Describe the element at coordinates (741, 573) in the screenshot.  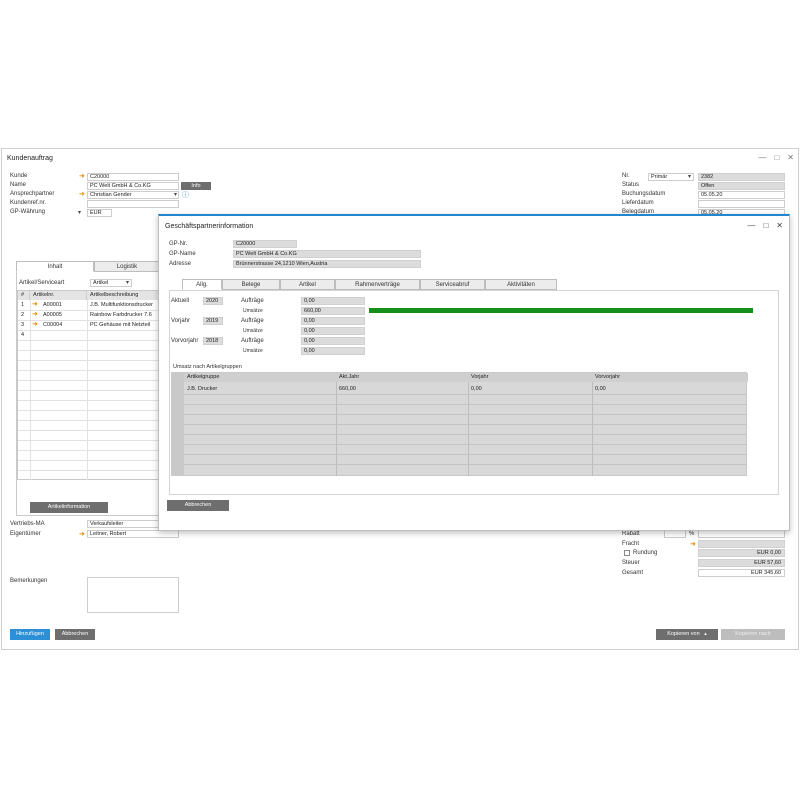
I see `total-field: EUR 345,60` at that location.